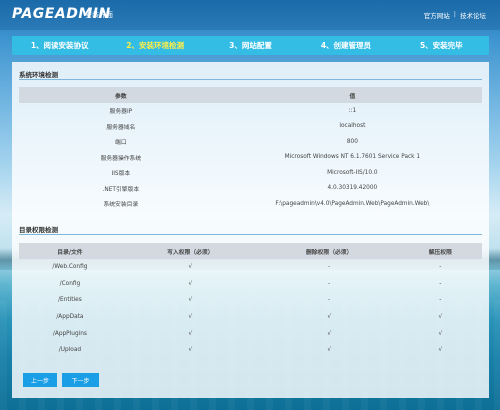  I want to click on table-row: /Web.Config √ - -, so click(250, 267).